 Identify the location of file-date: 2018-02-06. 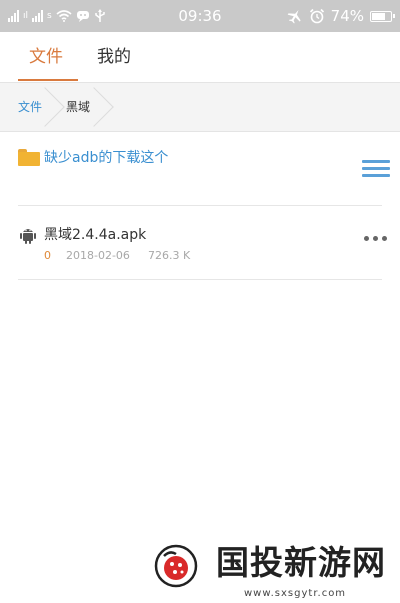
(98, 255).